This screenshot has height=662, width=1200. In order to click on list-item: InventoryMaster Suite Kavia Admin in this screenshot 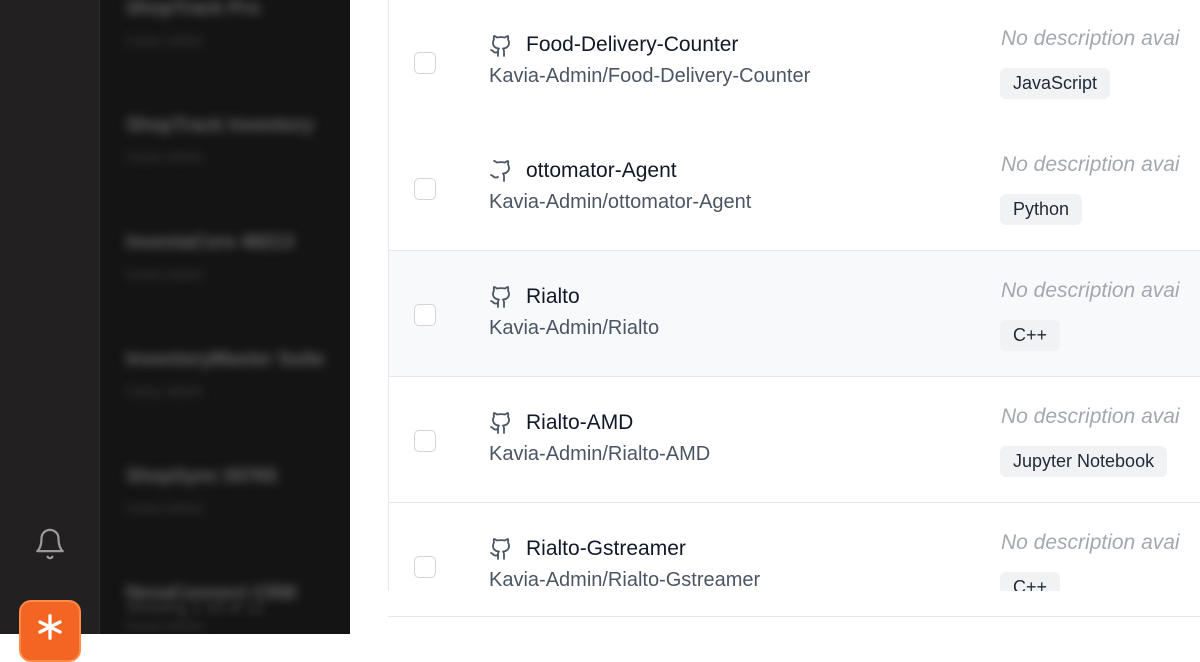, I will do `click(238, 399)`.